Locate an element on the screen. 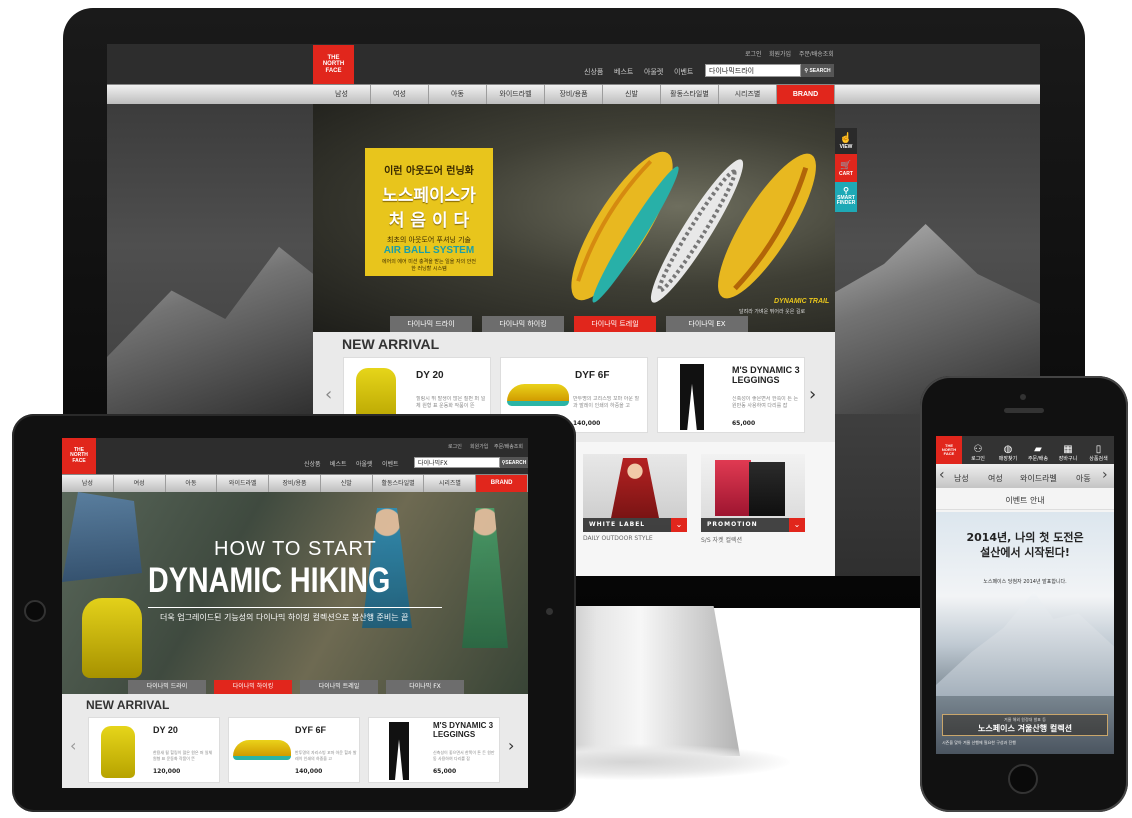  shoe-caption: 달려라 가벼운 뛰어라 웃은 길로 is located at coordinates (772, 312).